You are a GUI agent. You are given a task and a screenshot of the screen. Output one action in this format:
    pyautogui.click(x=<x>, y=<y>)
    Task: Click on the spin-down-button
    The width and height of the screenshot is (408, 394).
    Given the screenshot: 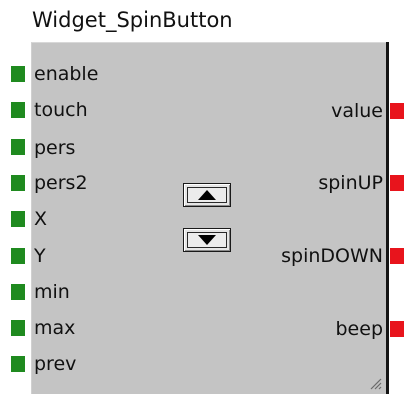 What is the action you would take?
    pyautogui.click(x=207, y=240)
    